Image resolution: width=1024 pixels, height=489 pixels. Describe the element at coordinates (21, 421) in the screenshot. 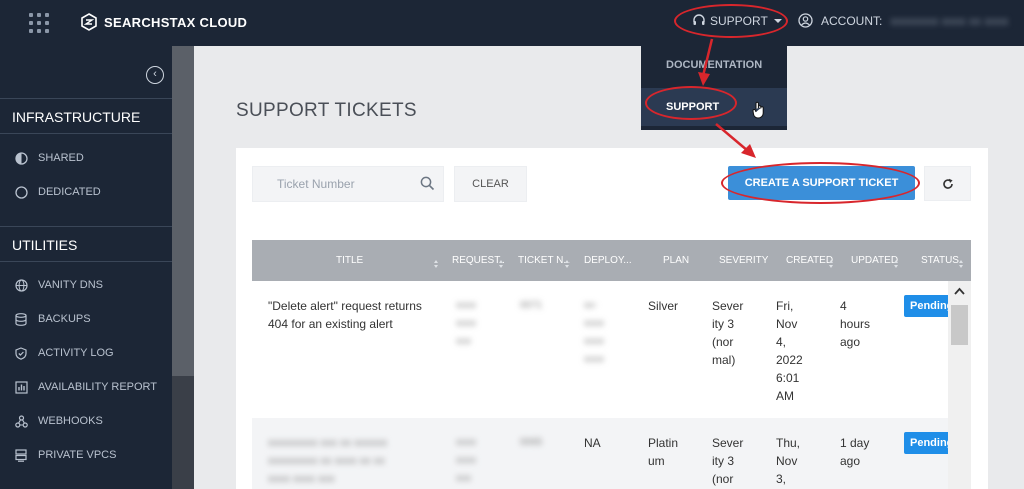

I see `webhook-icon` at that location.